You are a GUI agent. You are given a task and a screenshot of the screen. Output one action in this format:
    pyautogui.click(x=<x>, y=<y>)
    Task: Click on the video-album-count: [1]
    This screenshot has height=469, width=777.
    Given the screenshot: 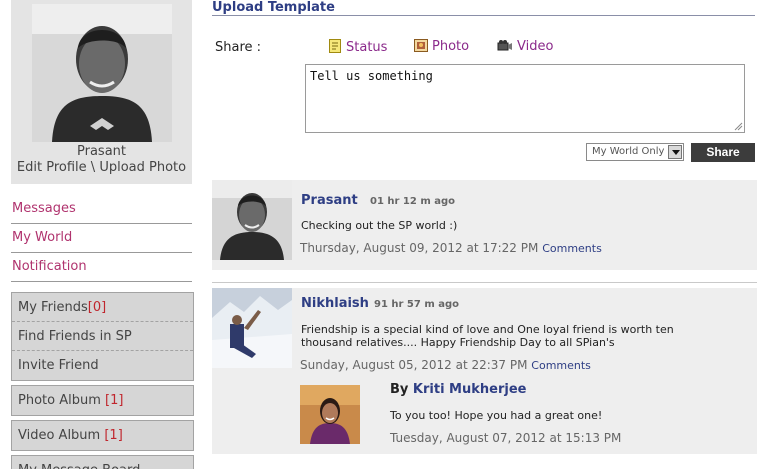 What is the action you would take?
    pyautogui.click(x=113, y=435)
    